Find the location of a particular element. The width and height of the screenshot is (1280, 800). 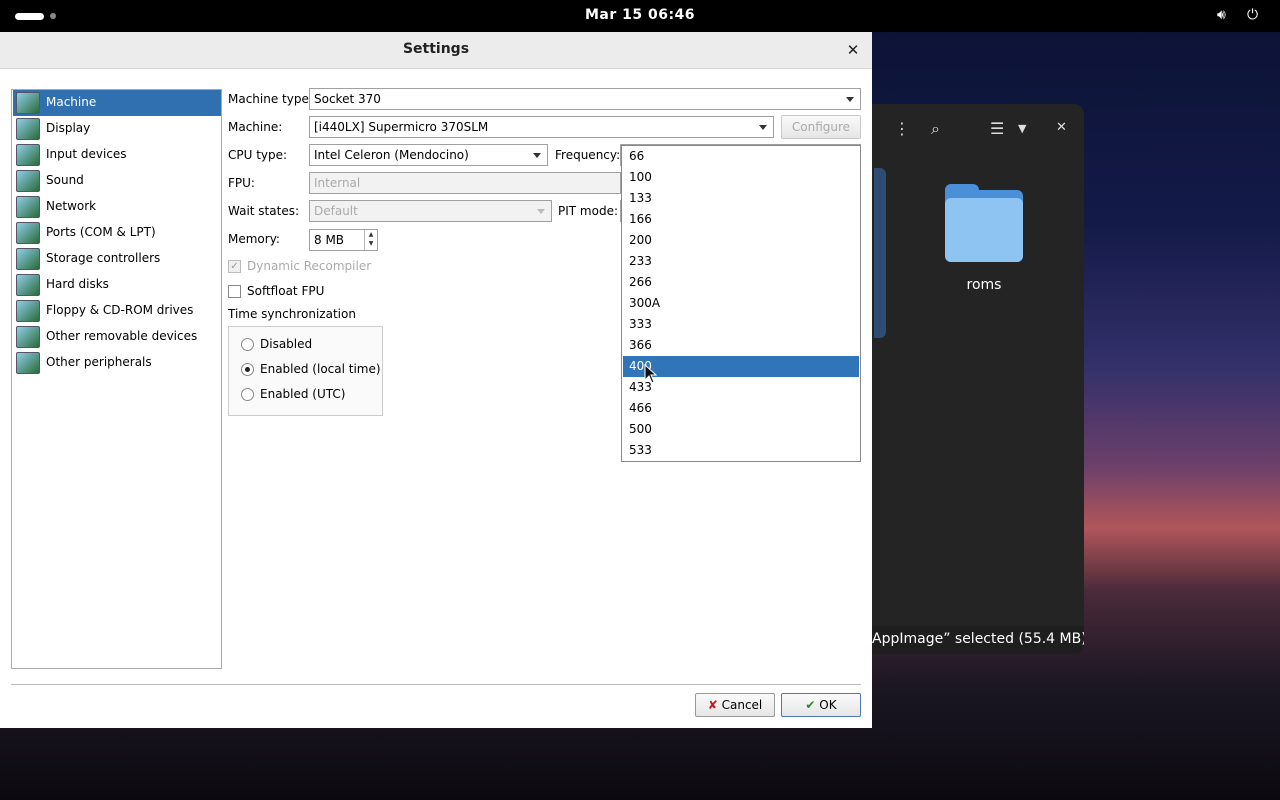

time-sync-label: Time synchronization is located at coordinates (292, 314).